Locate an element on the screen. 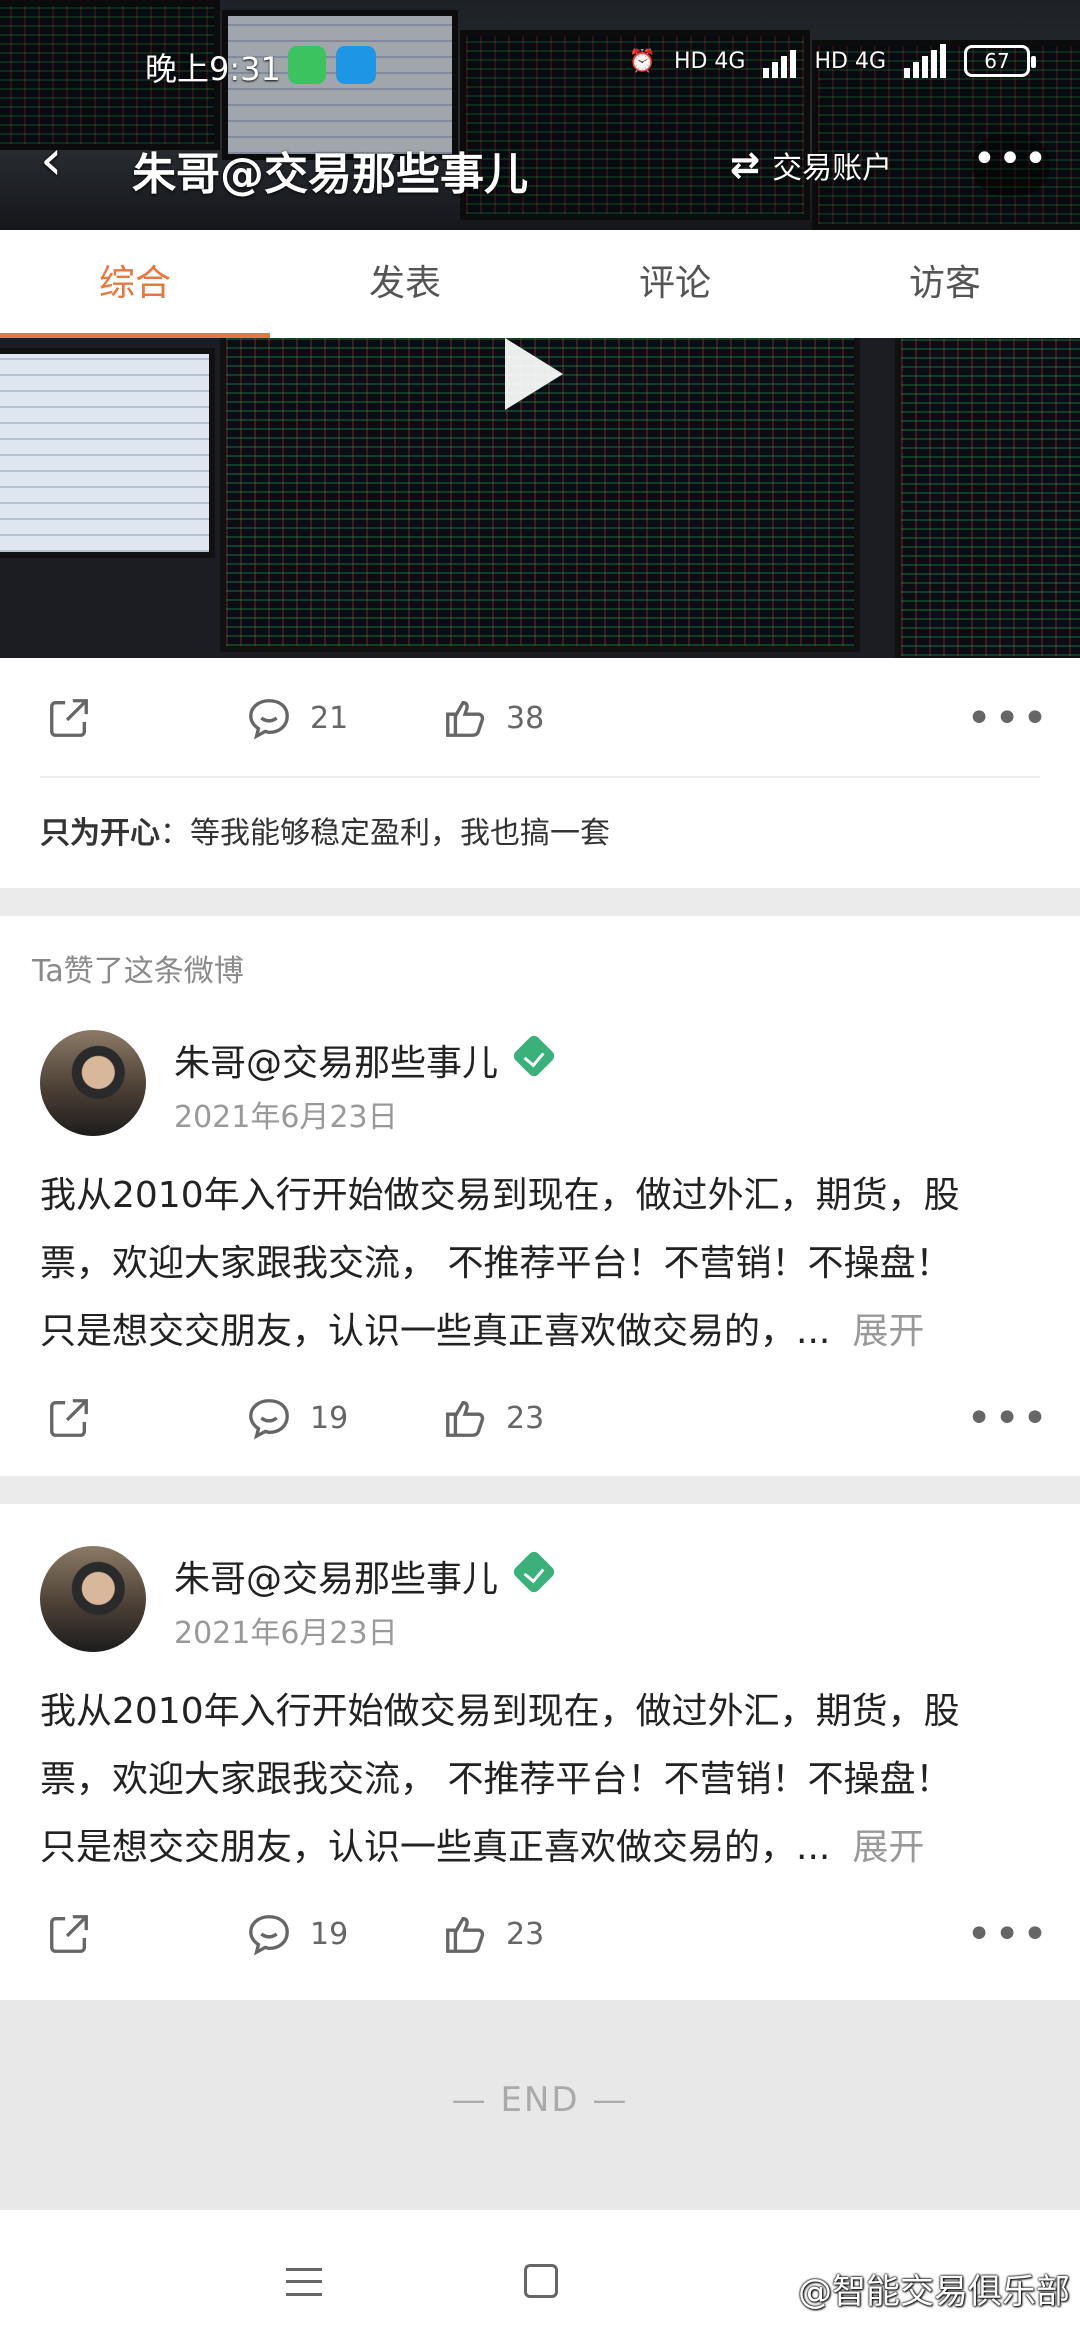  tab-visitors: 访客 is located at coordinates (945, 284).